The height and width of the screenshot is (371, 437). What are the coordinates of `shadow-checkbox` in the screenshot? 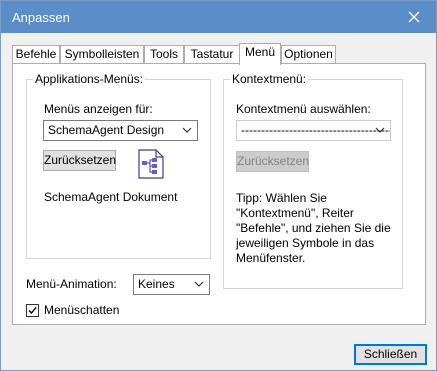 It's located at (32, 310).